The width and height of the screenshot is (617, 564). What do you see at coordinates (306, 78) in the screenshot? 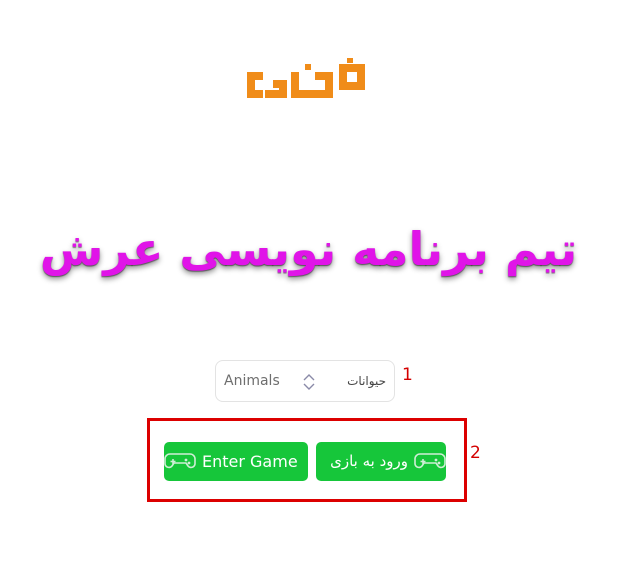
I see `fanavard-logo-mark` at bounding box center [306, 78].